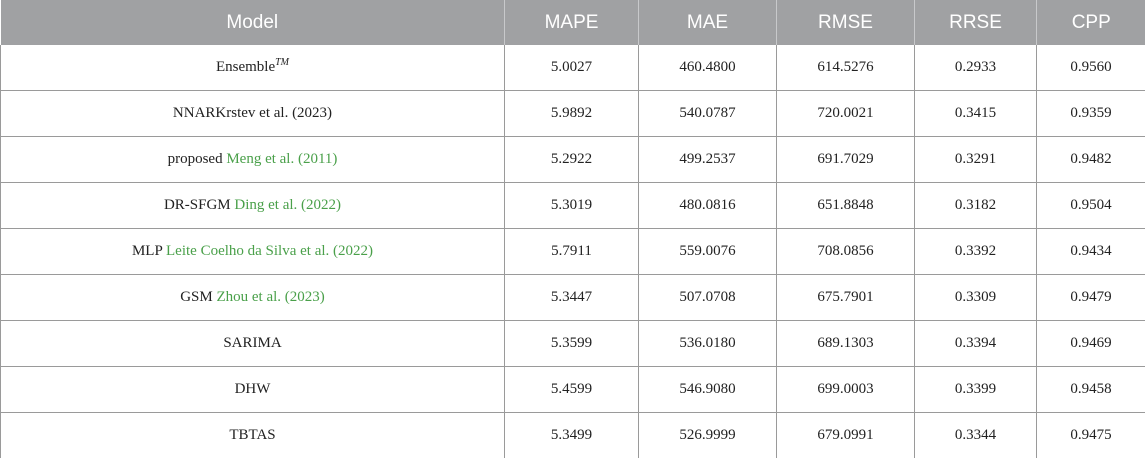 This screenshot has height=458, width=1145. What do you see at coordinates (199, 205) in the screenshot?
I see `model-name: DR-SFGM` at bounding box center [199, 205].